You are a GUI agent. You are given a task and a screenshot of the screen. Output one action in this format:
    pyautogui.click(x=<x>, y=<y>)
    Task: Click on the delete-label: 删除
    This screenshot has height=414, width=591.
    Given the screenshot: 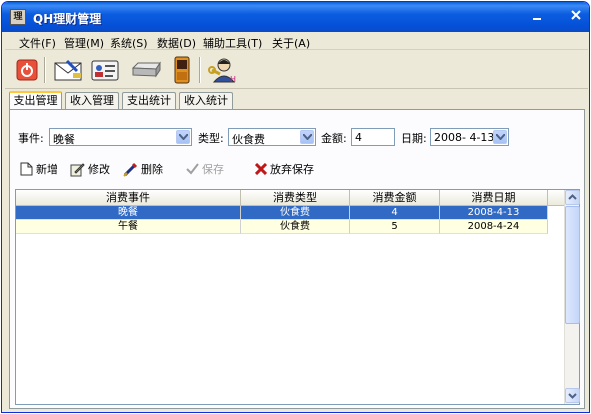 What is the action you would take?
    pyautogui.click(x=152, y=169)
    